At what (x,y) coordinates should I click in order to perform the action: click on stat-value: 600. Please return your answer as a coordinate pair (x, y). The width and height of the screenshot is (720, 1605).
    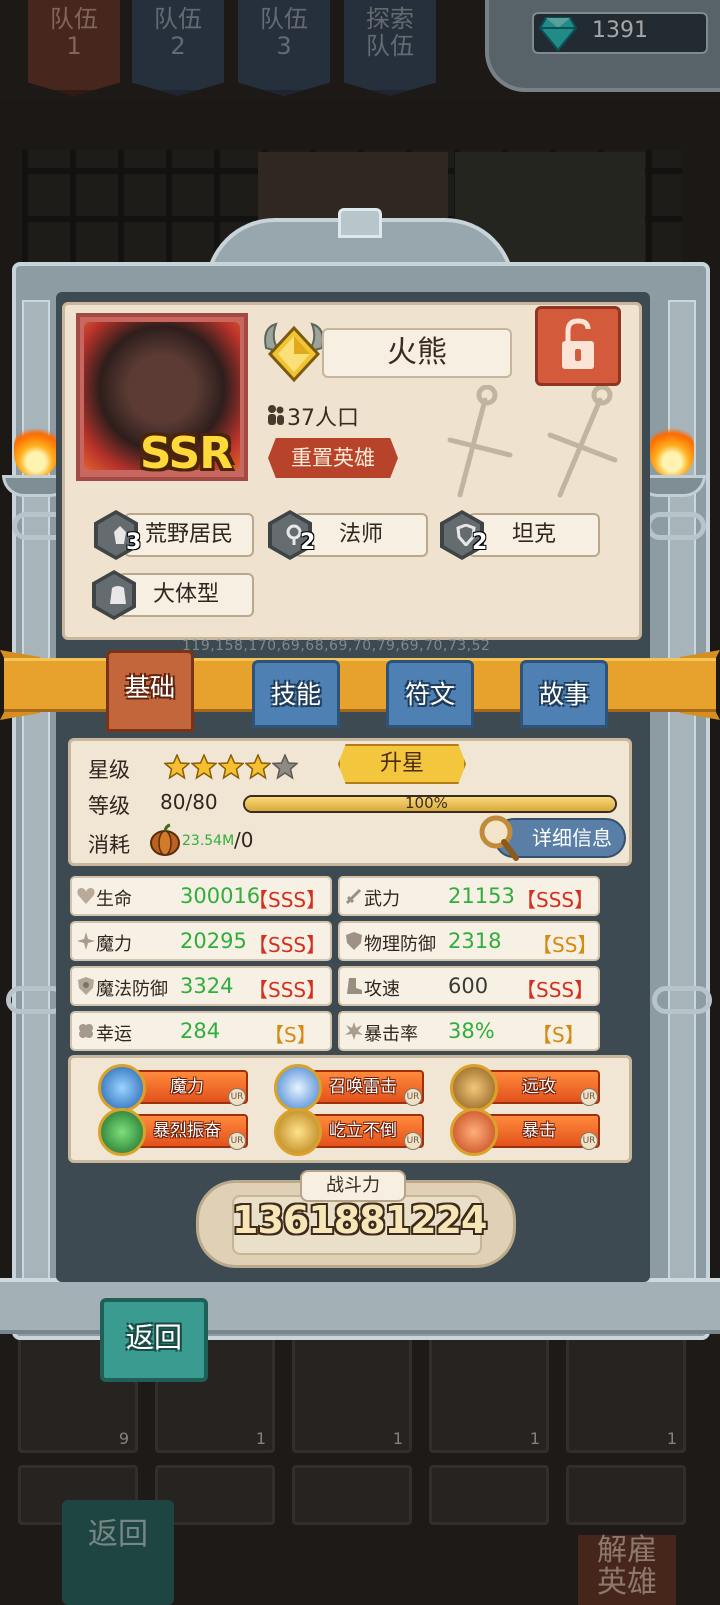
    Looking at the image, I should click on (468, 986).